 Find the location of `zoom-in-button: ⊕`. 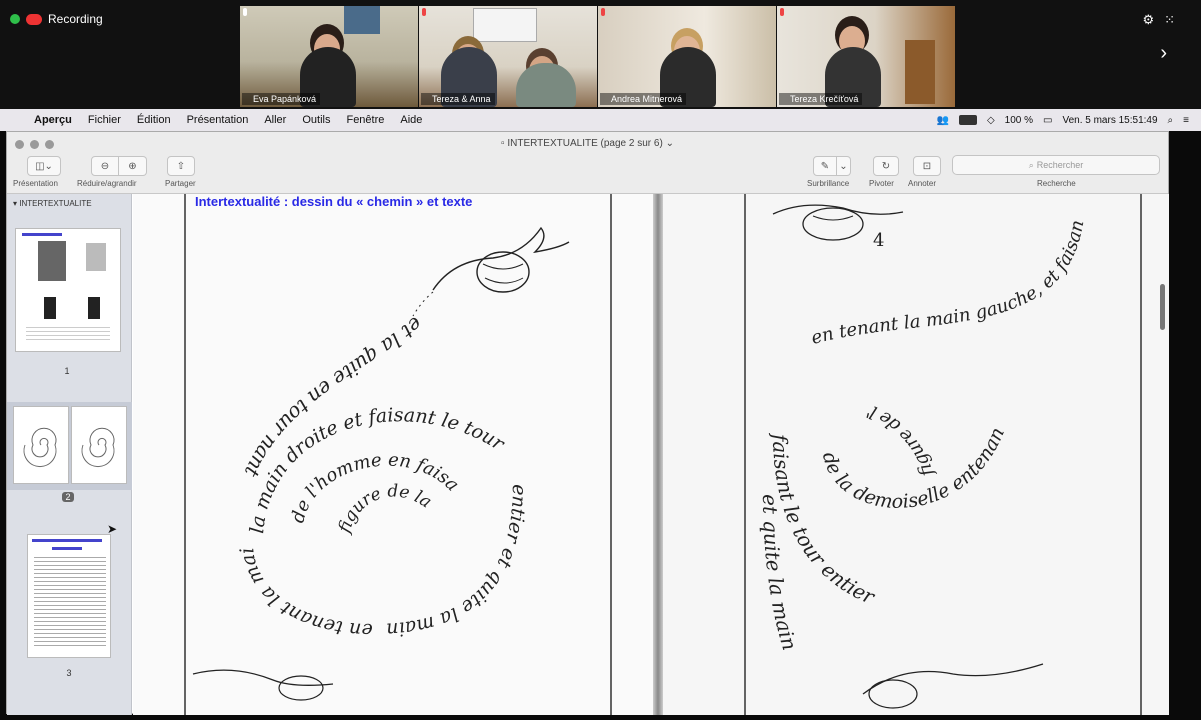

zoom-in-button: ⊕ is located at coordinates (133, 166).